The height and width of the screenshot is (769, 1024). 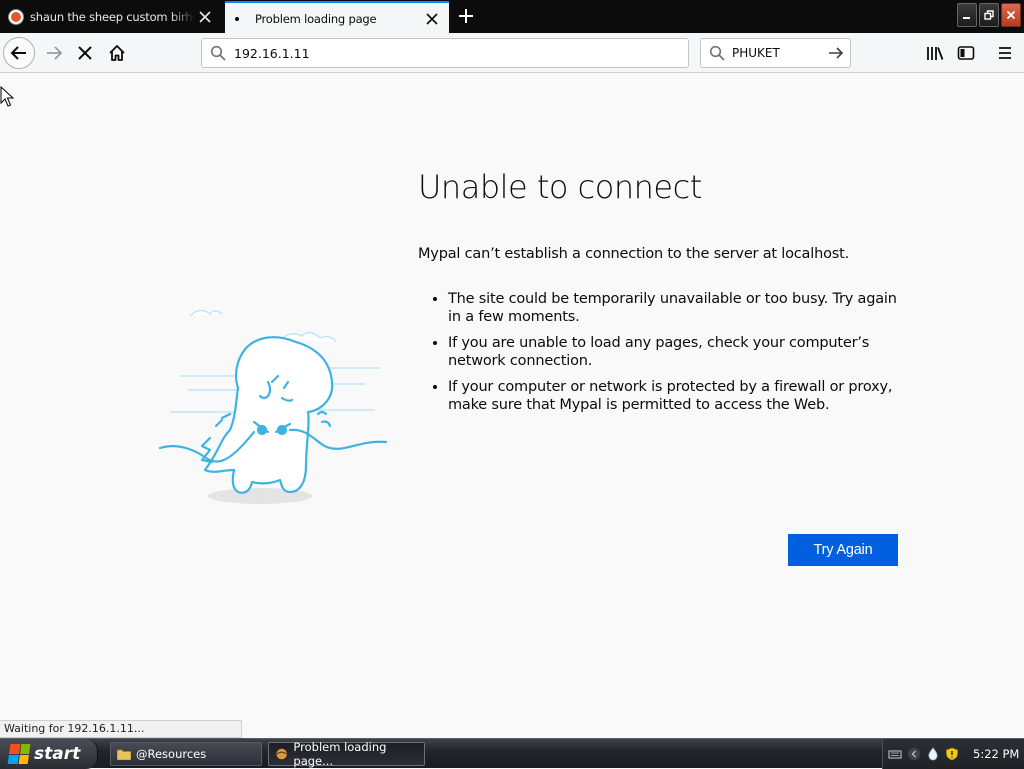 I want to click on water-drop-icon, so click(x=933, y=754).